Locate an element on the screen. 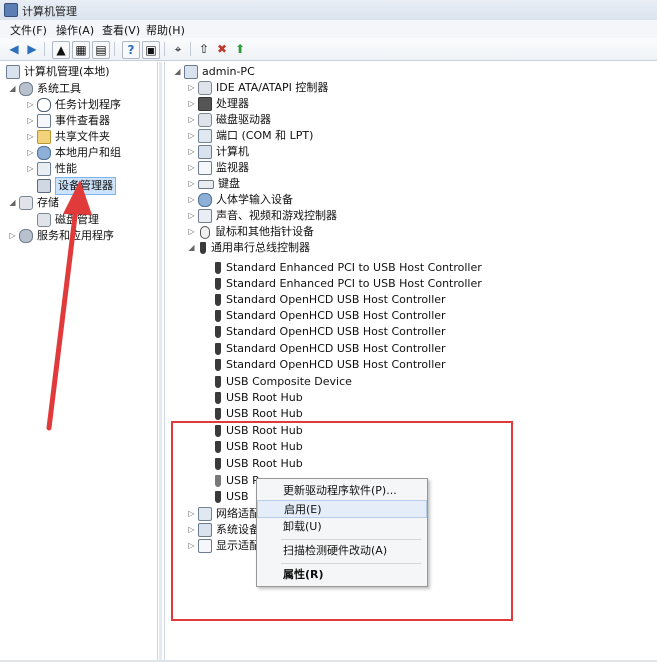 The image size is (657, 662). arrow-head is located at coordinates (77, 197).